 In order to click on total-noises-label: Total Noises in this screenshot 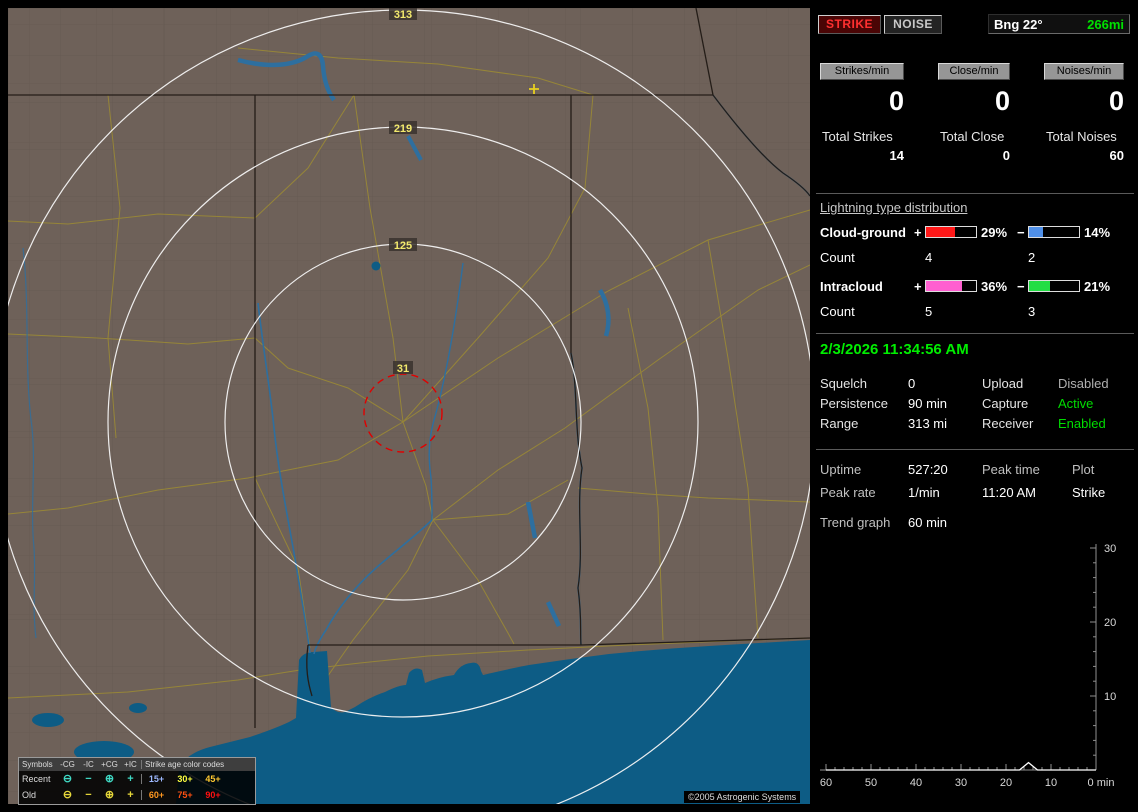, I will do `click(1081, 136)`.